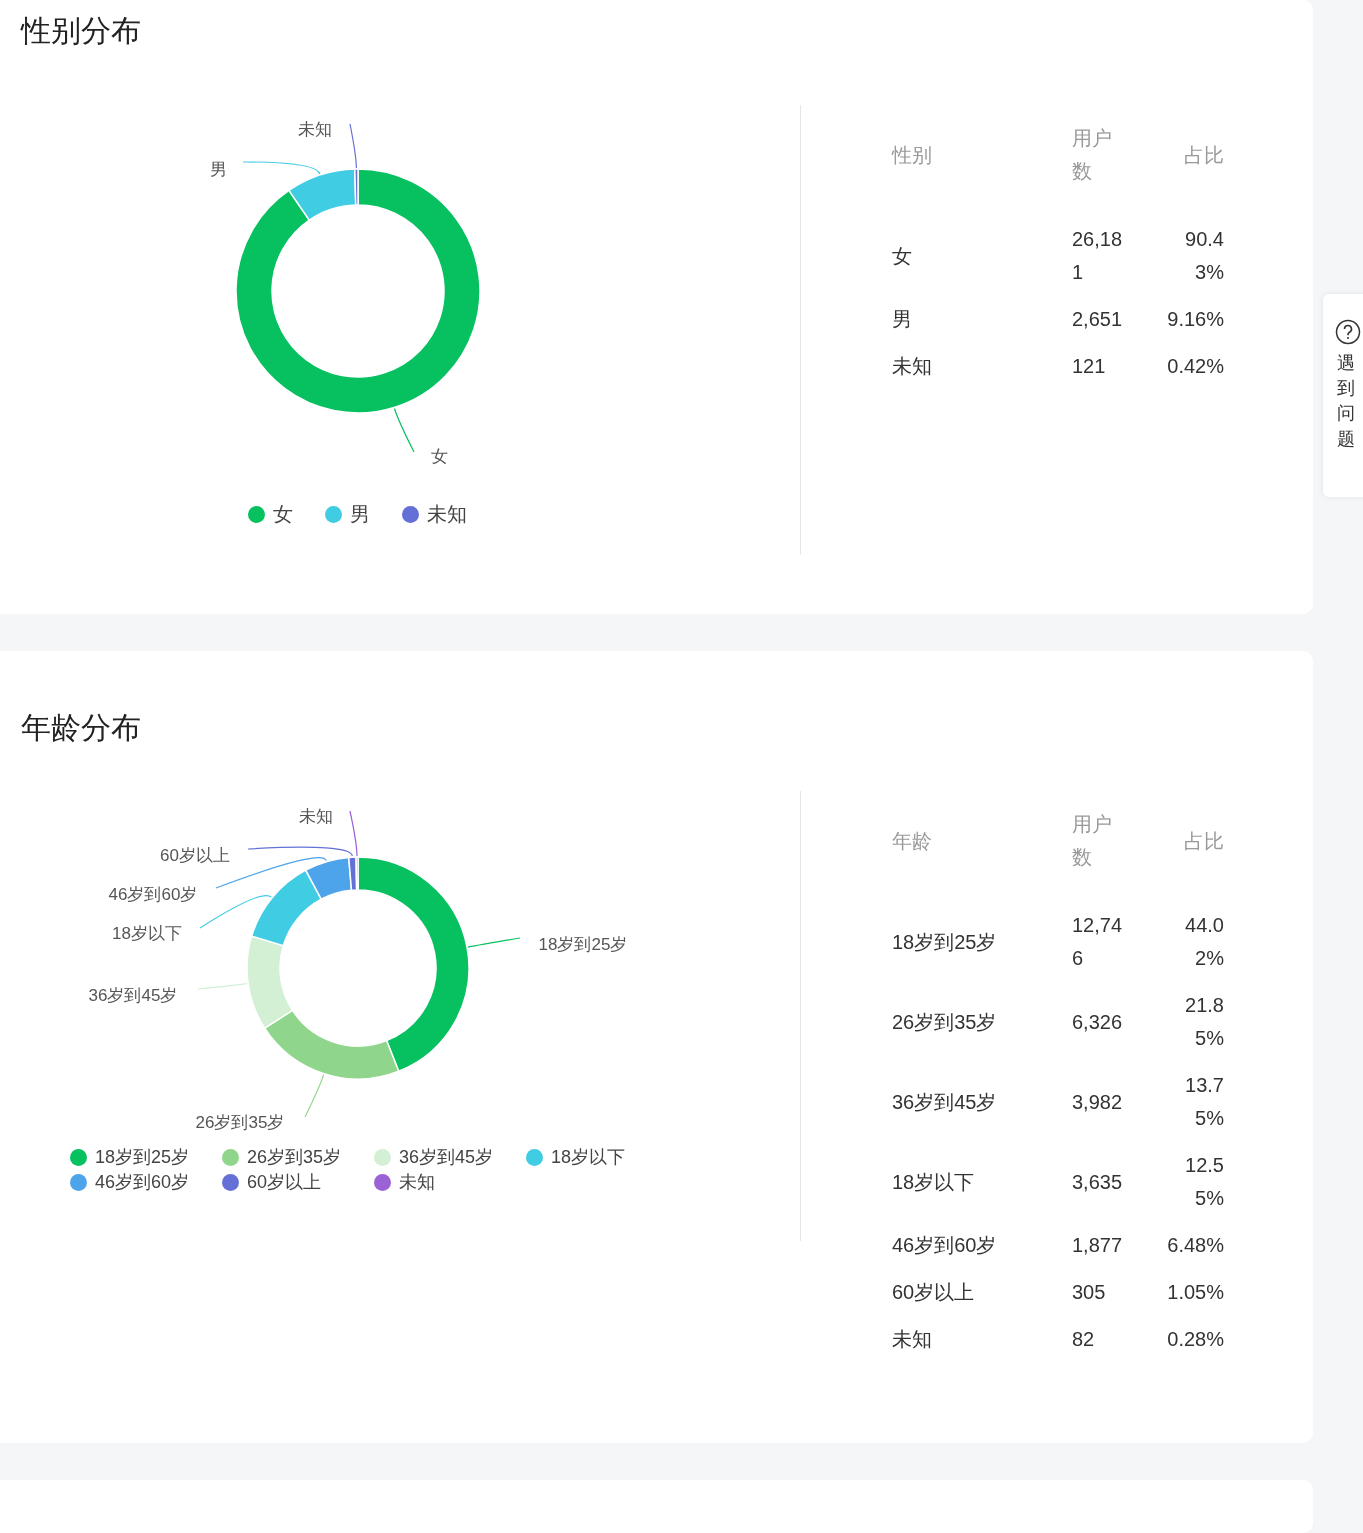  I want to click on table-cell-text: 1,877, so click(1098, 1245).